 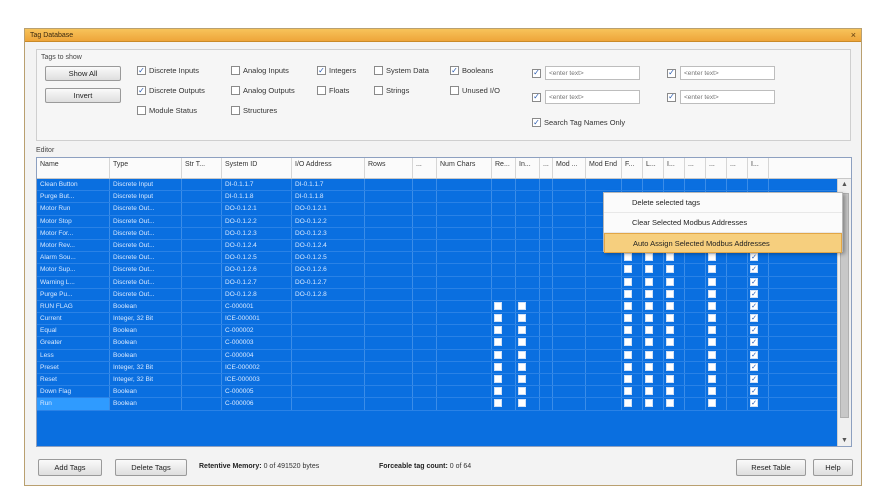 What do you see at coordinates (257, 294) in the screenshot?
I see `table-cell: DO-0.1.2.8` at bounding box center [257, 294].